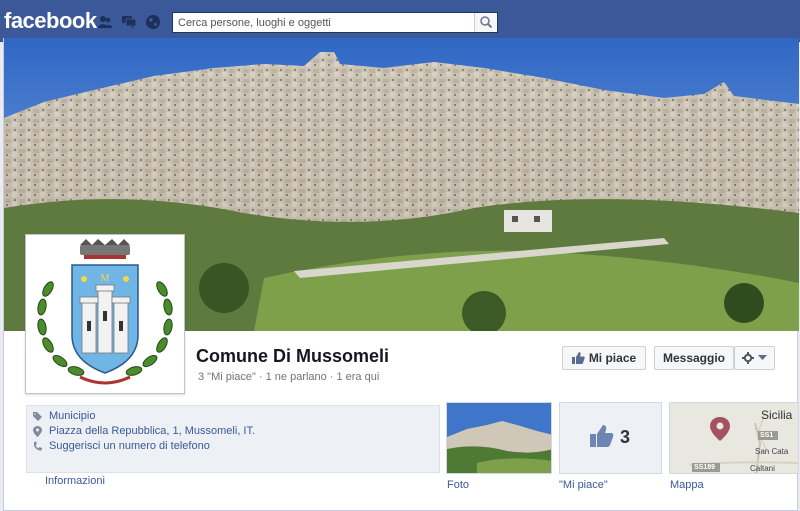 The image size is (800, 511). I want to click on map-tile: Sicilia SS1 San Cata SS189 Caltani, so click(734, 438).